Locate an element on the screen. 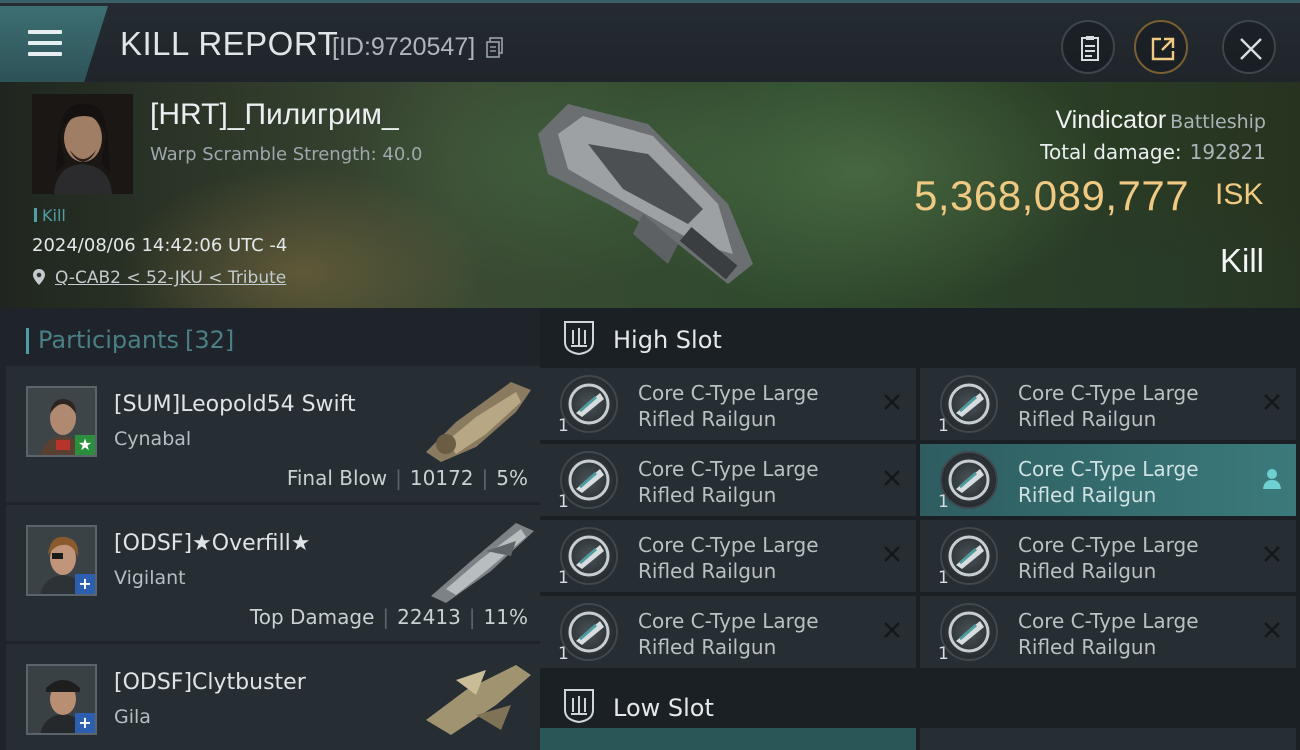 The image size is (1300, 750). star-badge-icon: ★ is located at coordinates (85, 445).